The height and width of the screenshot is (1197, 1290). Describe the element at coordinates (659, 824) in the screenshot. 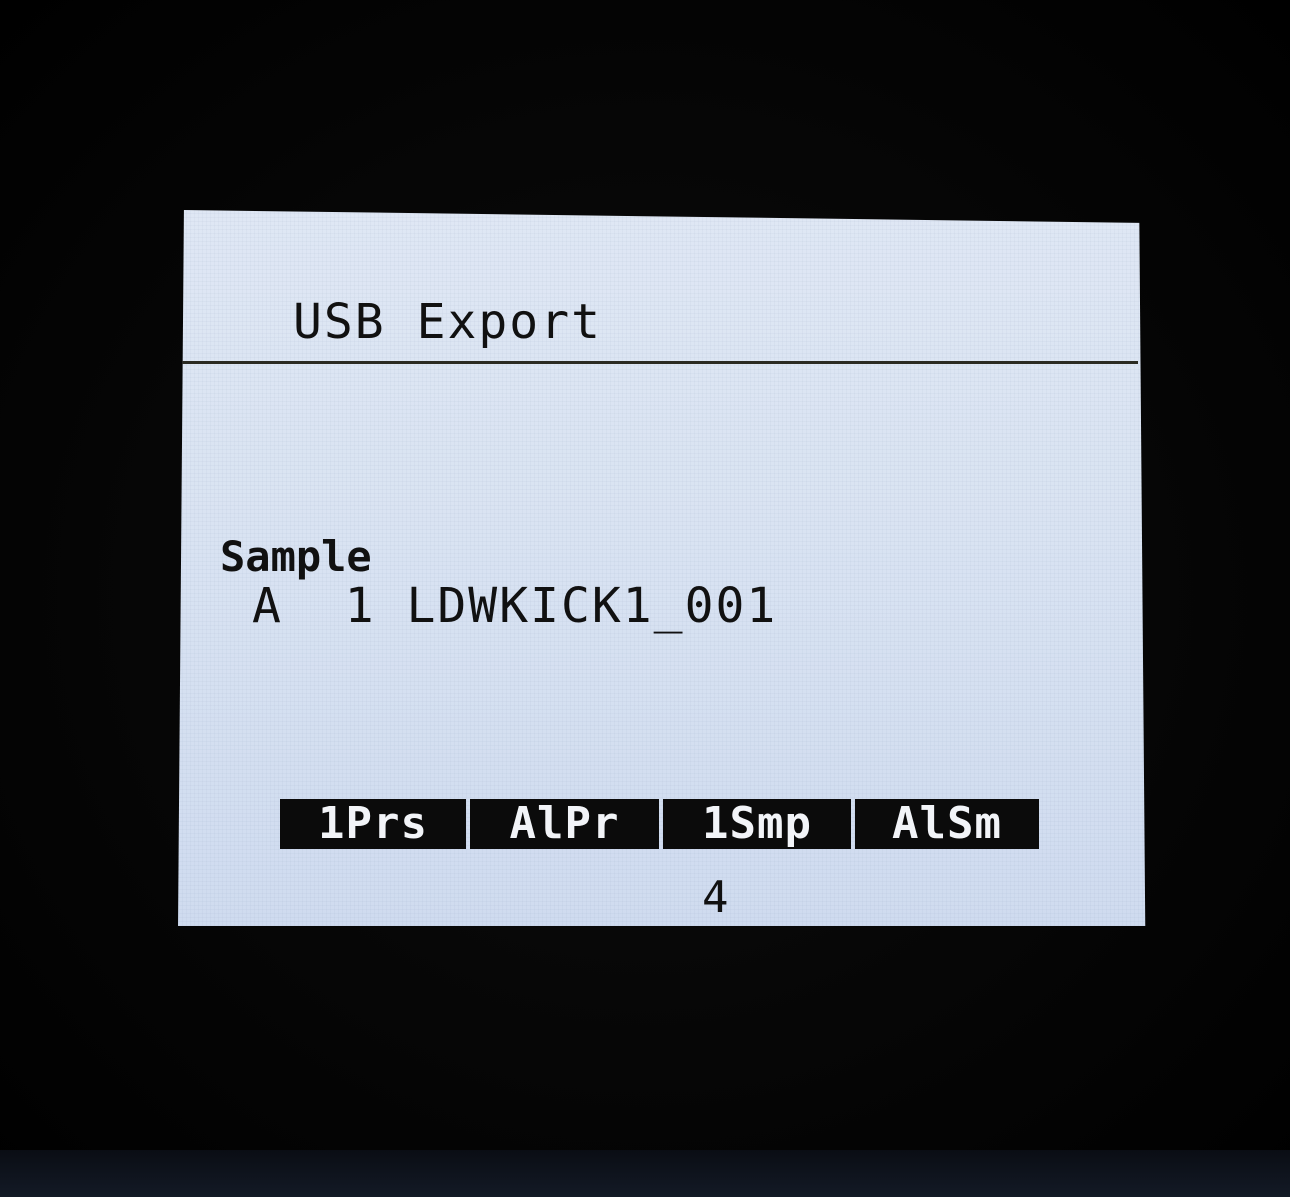

I see `softkey-bar: 1Prs AlPr 1Smp AlSm` at that location.